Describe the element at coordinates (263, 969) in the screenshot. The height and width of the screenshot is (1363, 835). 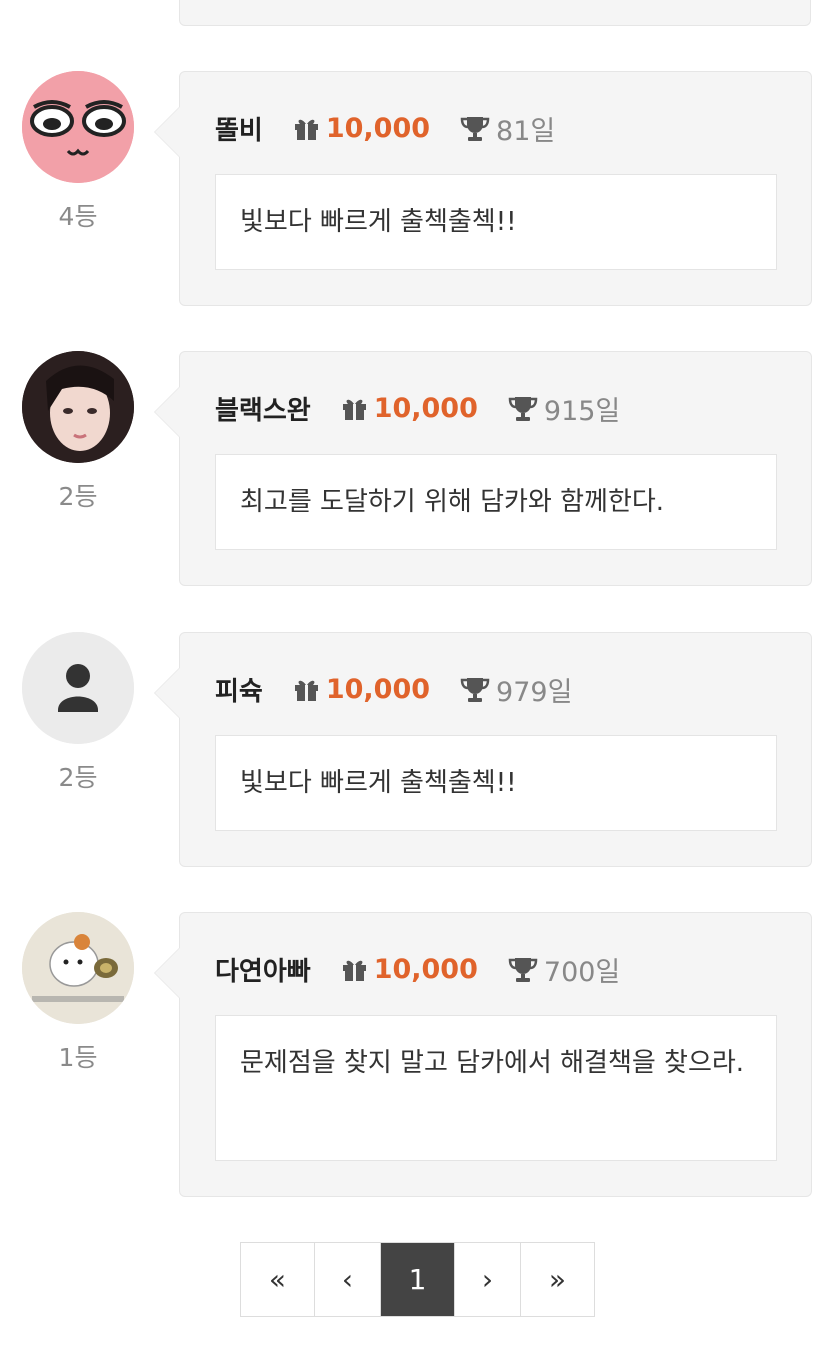
I see `username: 다연아빠` at that location.